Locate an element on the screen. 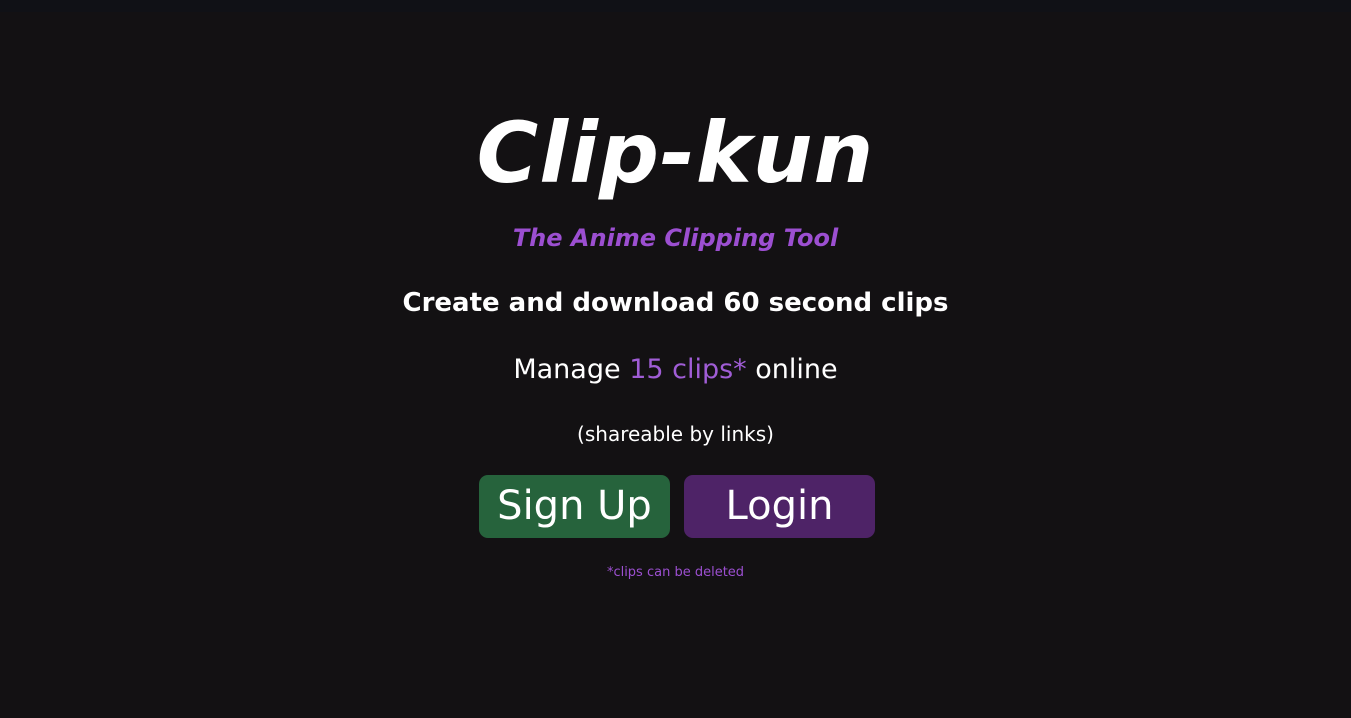 This screenshot has width=1351, height=718. clips-footnote: *clips can be deleted is located at coordinates (675, 572).